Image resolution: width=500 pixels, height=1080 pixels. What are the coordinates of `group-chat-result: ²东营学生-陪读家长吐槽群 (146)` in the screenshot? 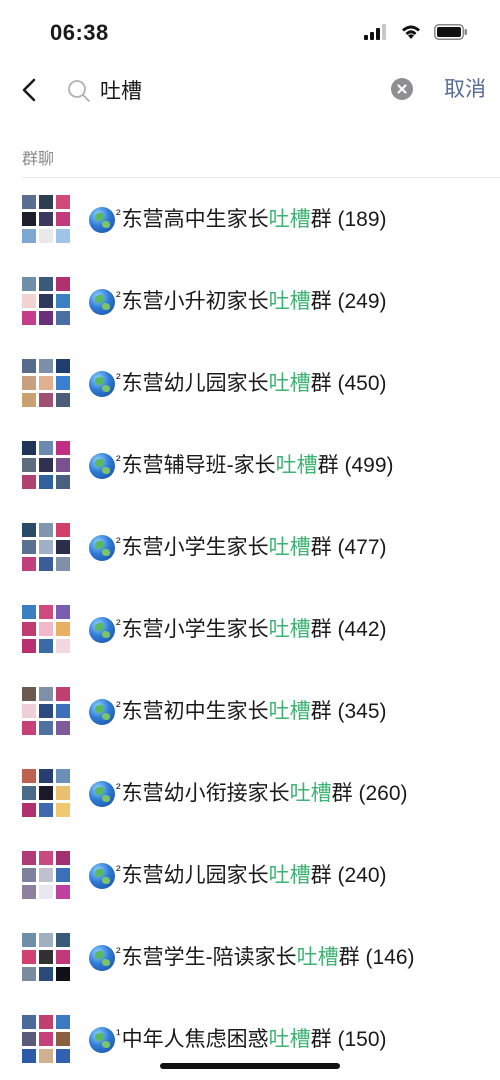 It's located at (250, 957).